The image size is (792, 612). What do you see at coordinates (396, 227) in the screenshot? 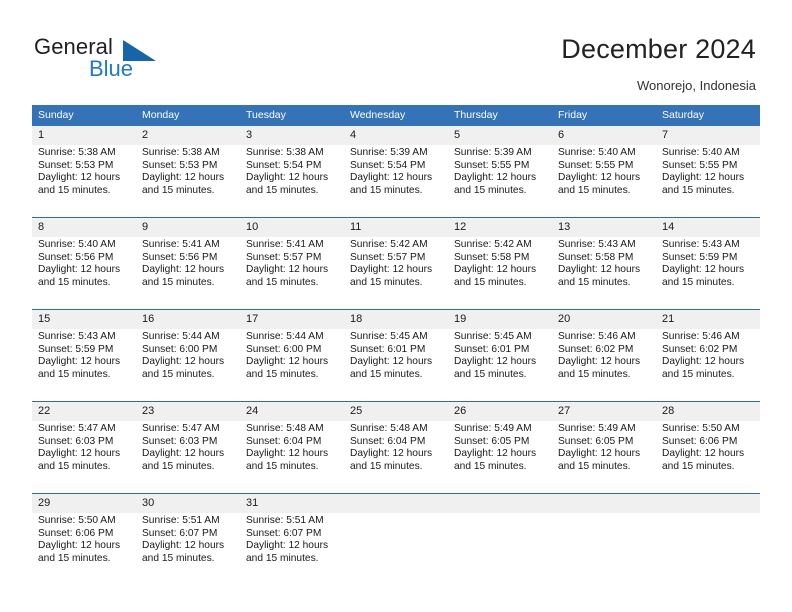
I see `day-number-cell: 11` at bounding box center [396, 227].